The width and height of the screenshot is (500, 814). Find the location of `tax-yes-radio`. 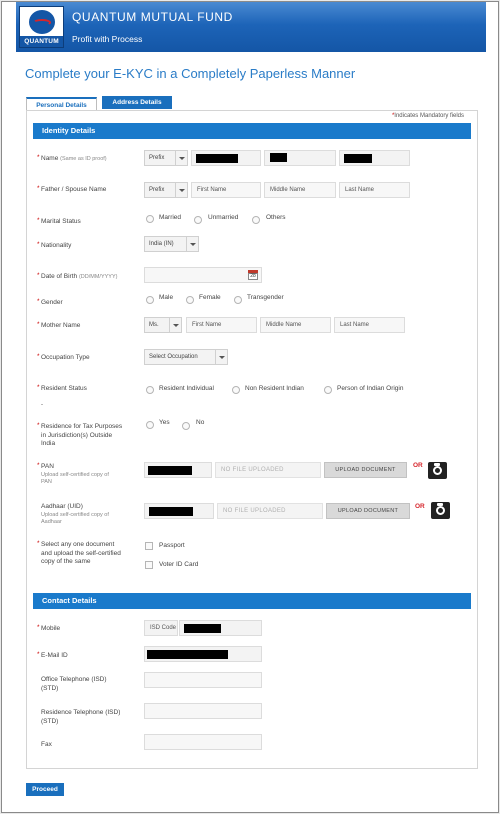

tax-yes-radio is located at coordinates (150, 425).